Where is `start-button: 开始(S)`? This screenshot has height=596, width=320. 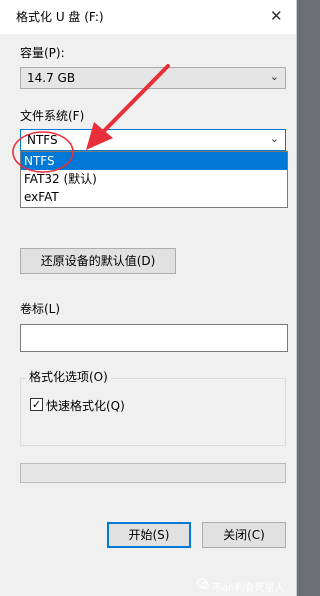 start-button: 开始(S) is located at coordinates (149, 535).